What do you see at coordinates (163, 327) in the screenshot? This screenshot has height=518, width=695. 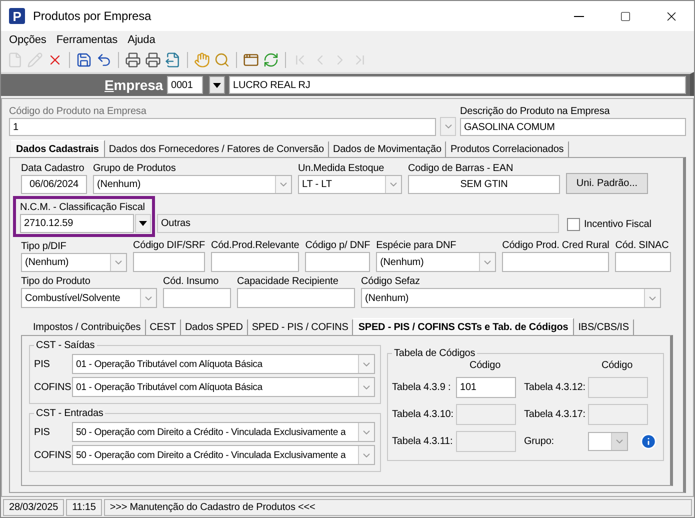 I see `tab: CEST` at bounding box center [163, 327].